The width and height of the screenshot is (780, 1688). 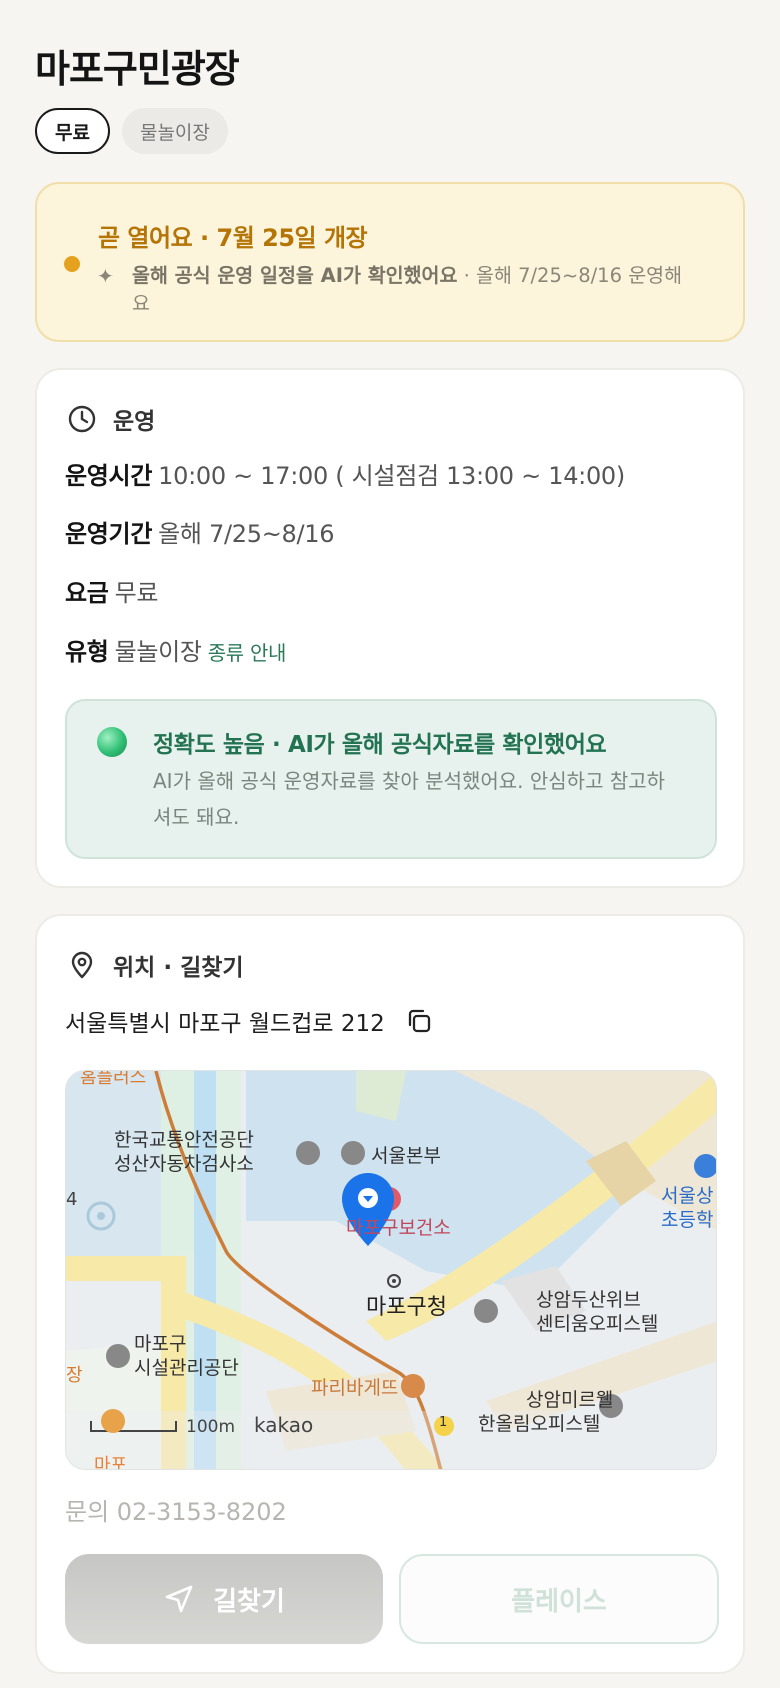 What do you see at coordinates (559, 1601) in the screenshot?
I see `place-label: 플레이스` at bounding box center [559, 1601].